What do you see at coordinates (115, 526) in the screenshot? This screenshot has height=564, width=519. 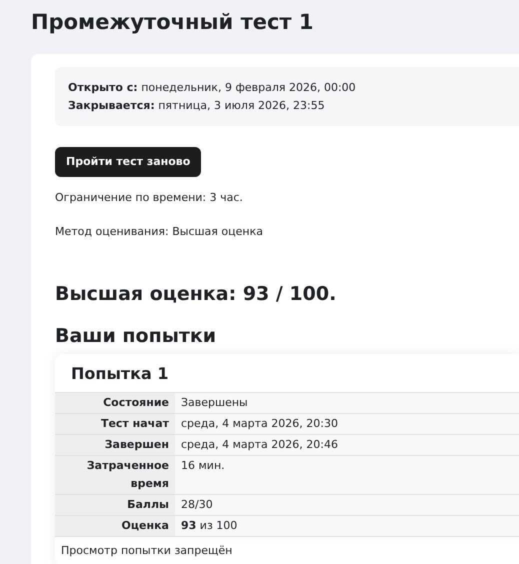 I see `row-label: Оценка` at bounding box center [115, 526].